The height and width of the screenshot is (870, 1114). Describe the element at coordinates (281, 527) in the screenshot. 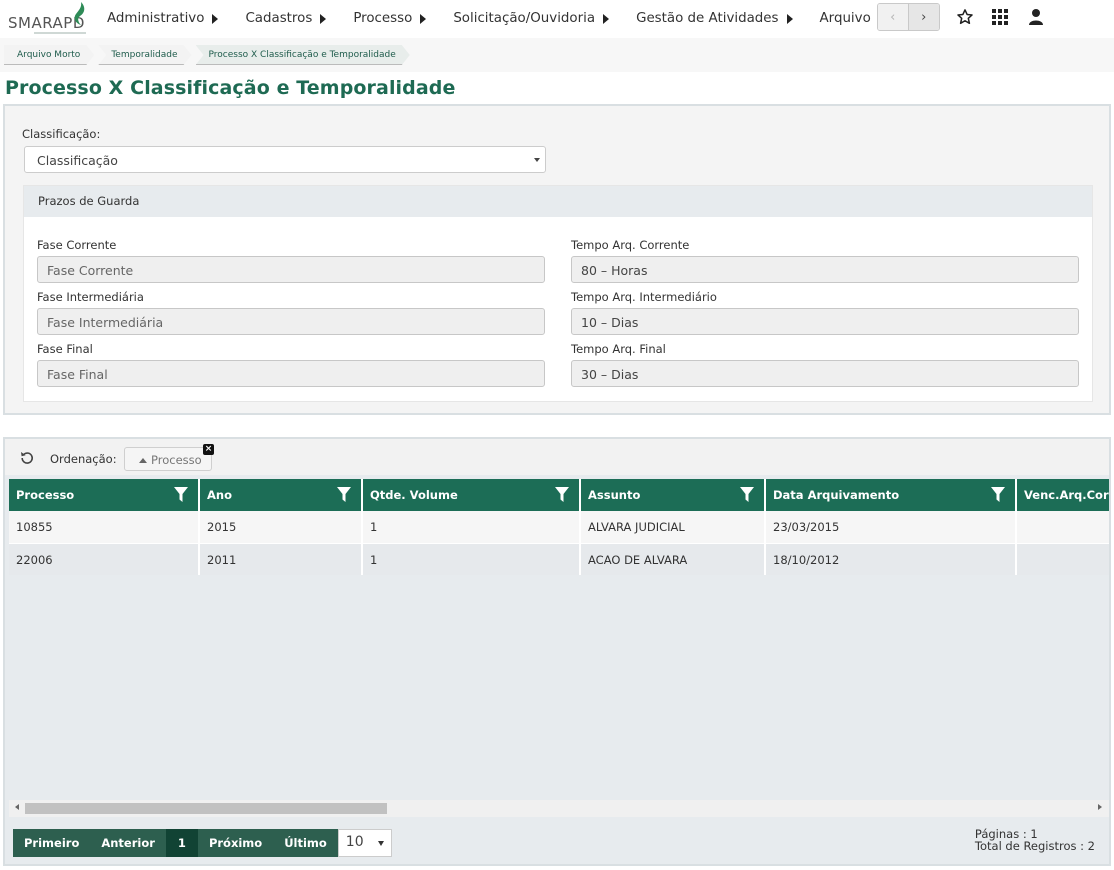

I see `cell-ano: 2015` at that location.